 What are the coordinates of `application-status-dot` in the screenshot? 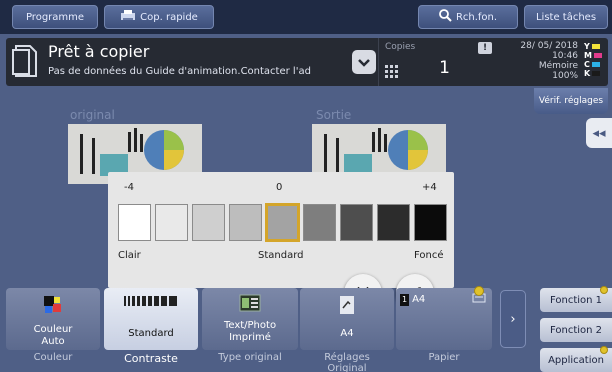 It's located at (604, 350).